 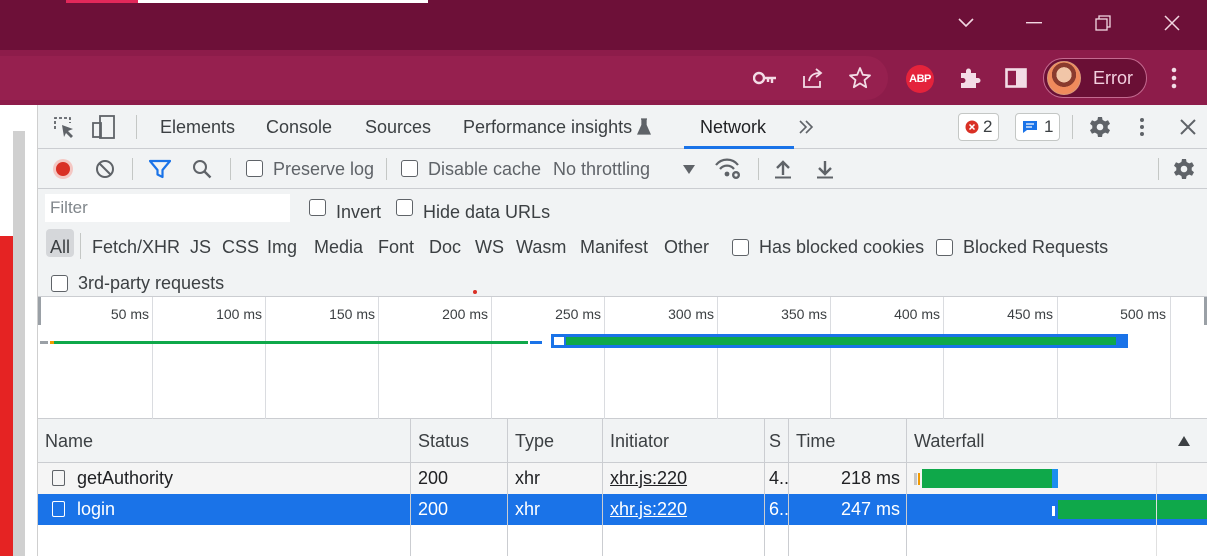 I want to click on type-filter-fetch-xhr: Fetch/XHR, so click(x=136, y=247).